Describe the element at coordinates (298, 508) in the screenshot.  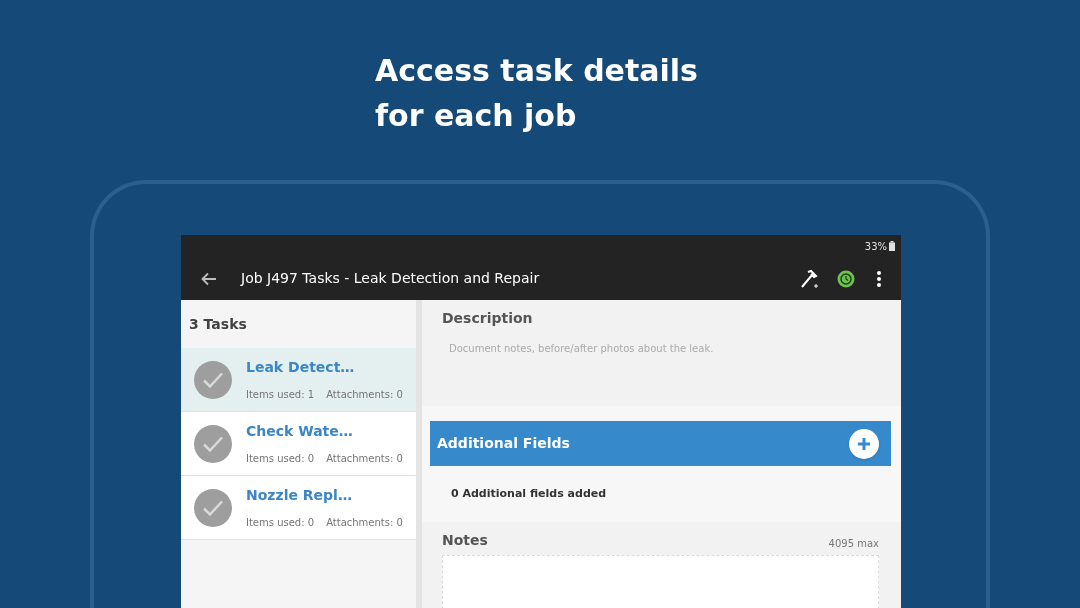
I see `task-item: Nozzle Repl… Items used: 0 Attachments: 0` at that location.